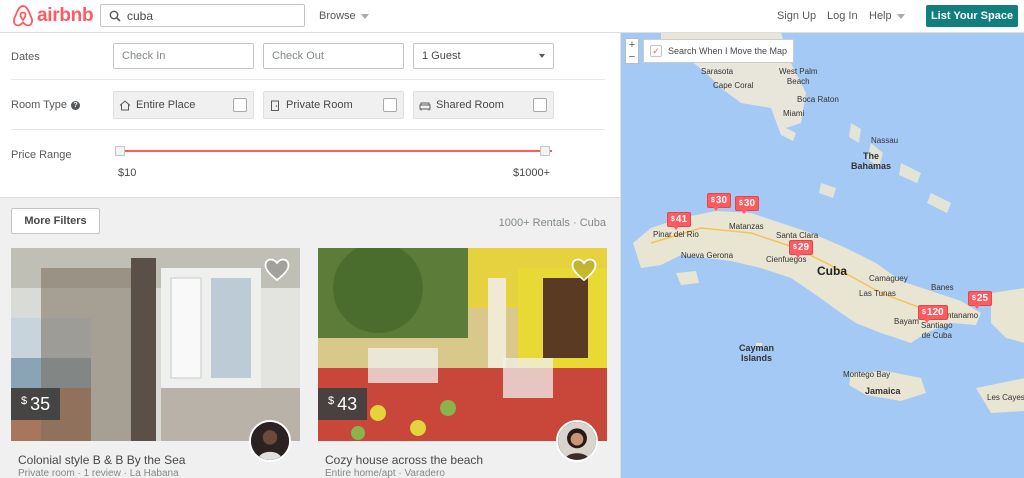  I want to click on airbnb-logo-icon, so click(23, 16).